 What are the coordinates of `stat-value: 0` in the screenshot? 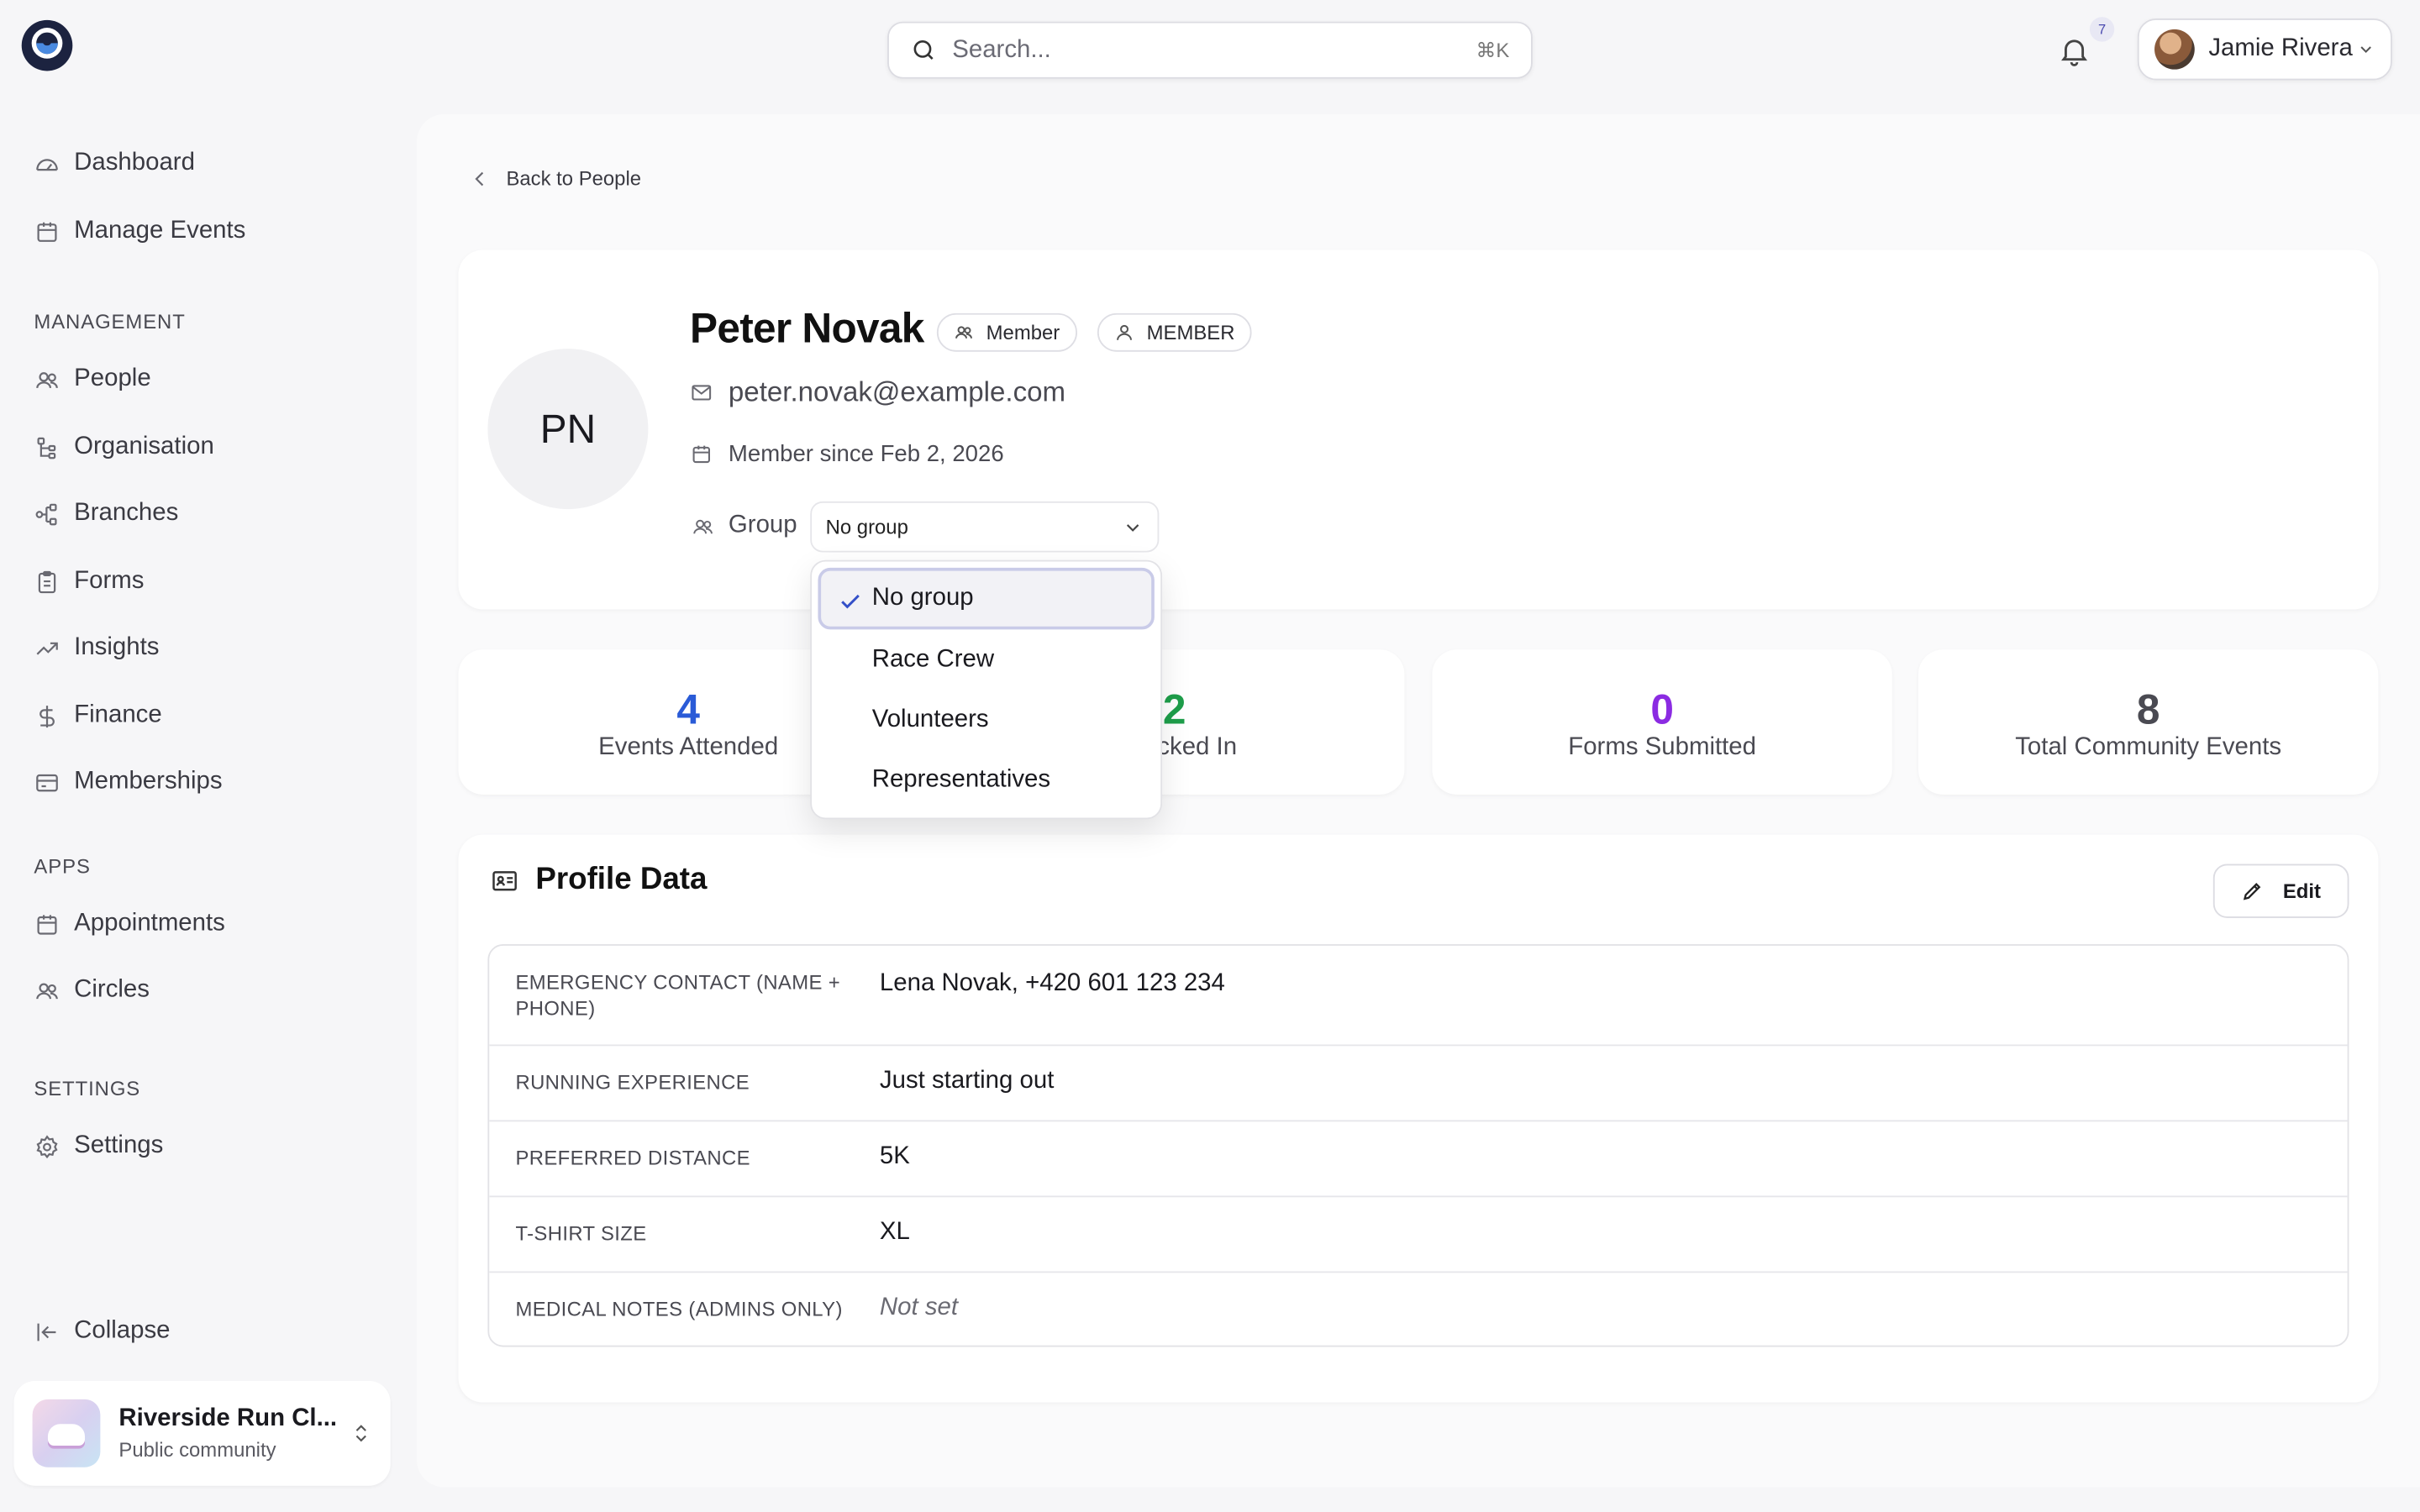 It's located at (1662, 709).